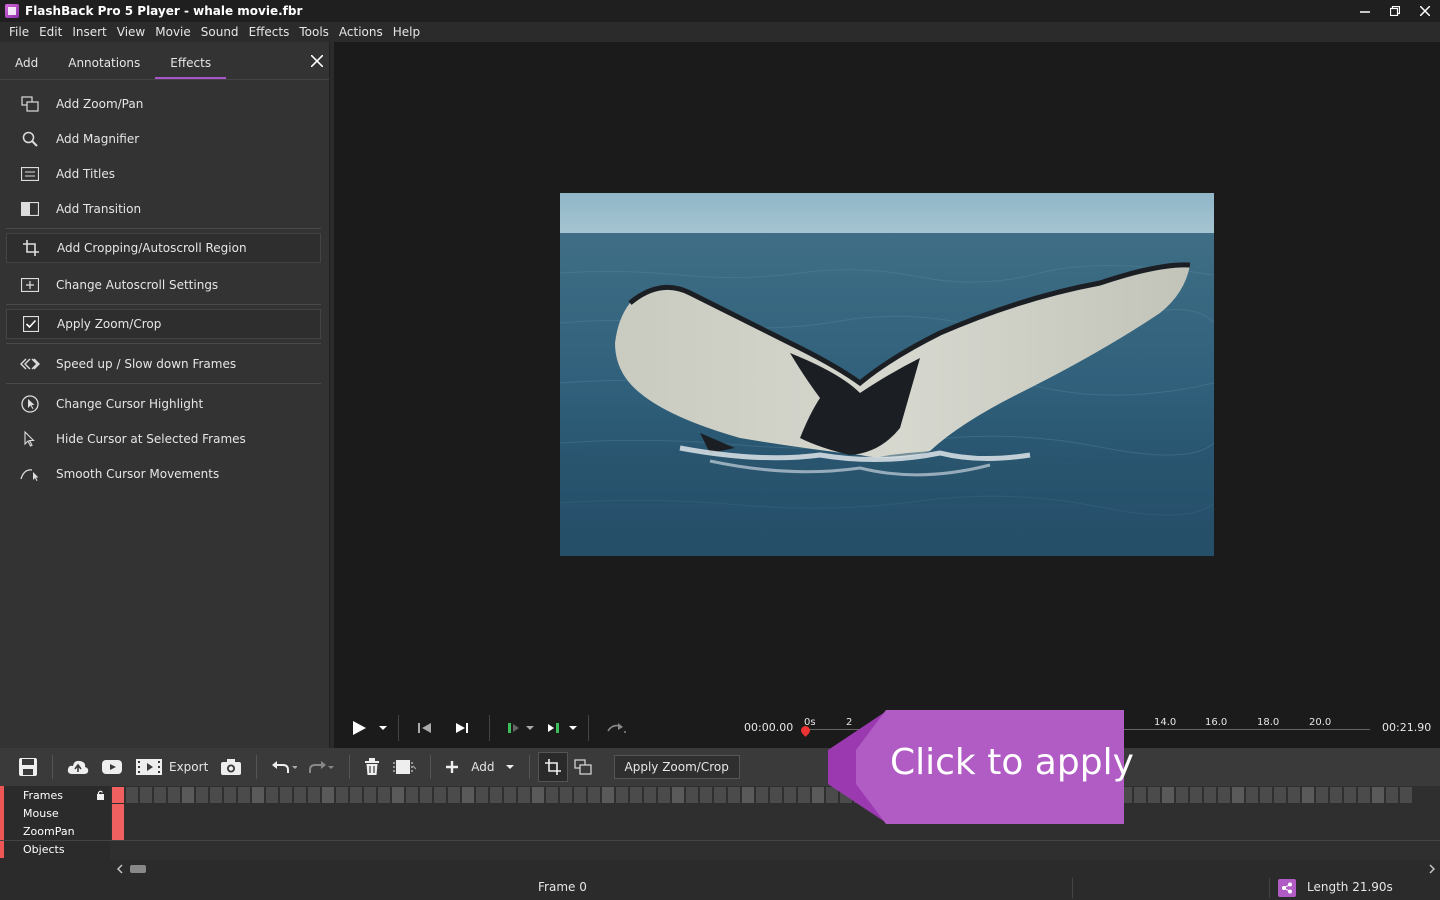  What do you see at coordinates (383, 728) in the screenshot?
I see `play-options-chevron-icon` at bounding box center [383, 728].